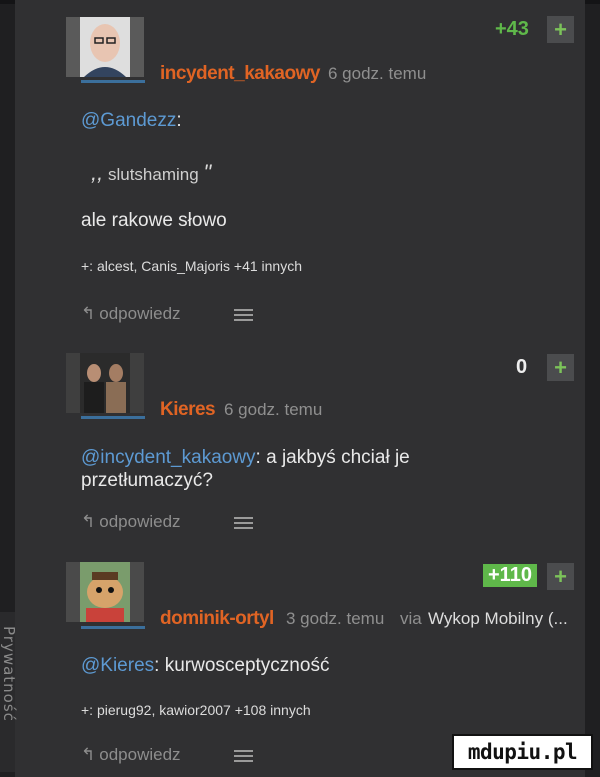 Image resolution: width=600 pixels, height=777 pixels. I want to click on plussers-list: +: alcest, Canis_Majoris +41 innych, so click(191, 266).